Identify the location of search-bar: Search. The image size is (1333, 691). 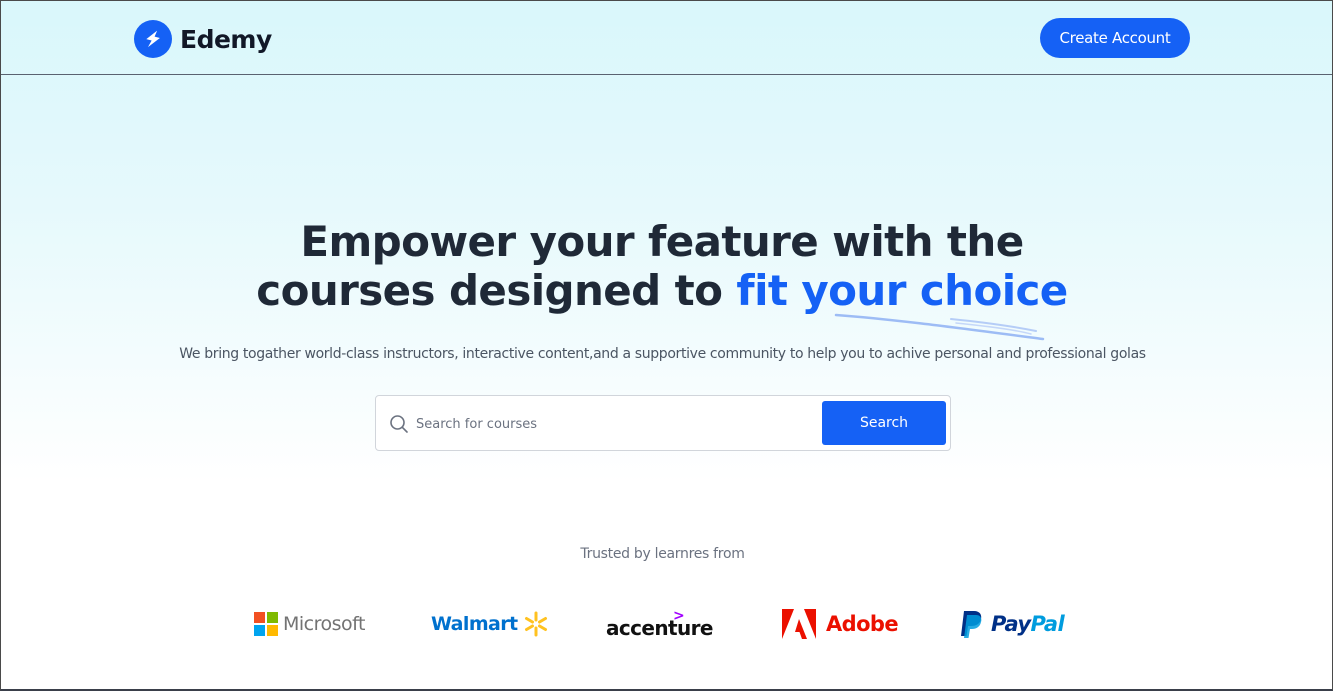
(663, 423).